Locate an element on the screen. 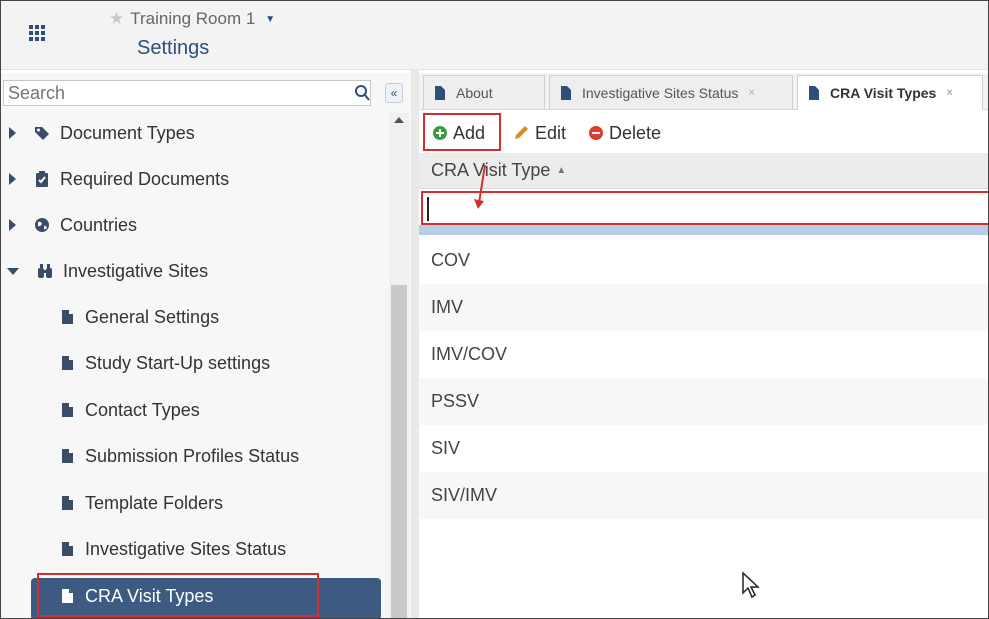  column-header-cra-visit-type: CRA Visit Type ▲ is located at coordinates (703, 171).